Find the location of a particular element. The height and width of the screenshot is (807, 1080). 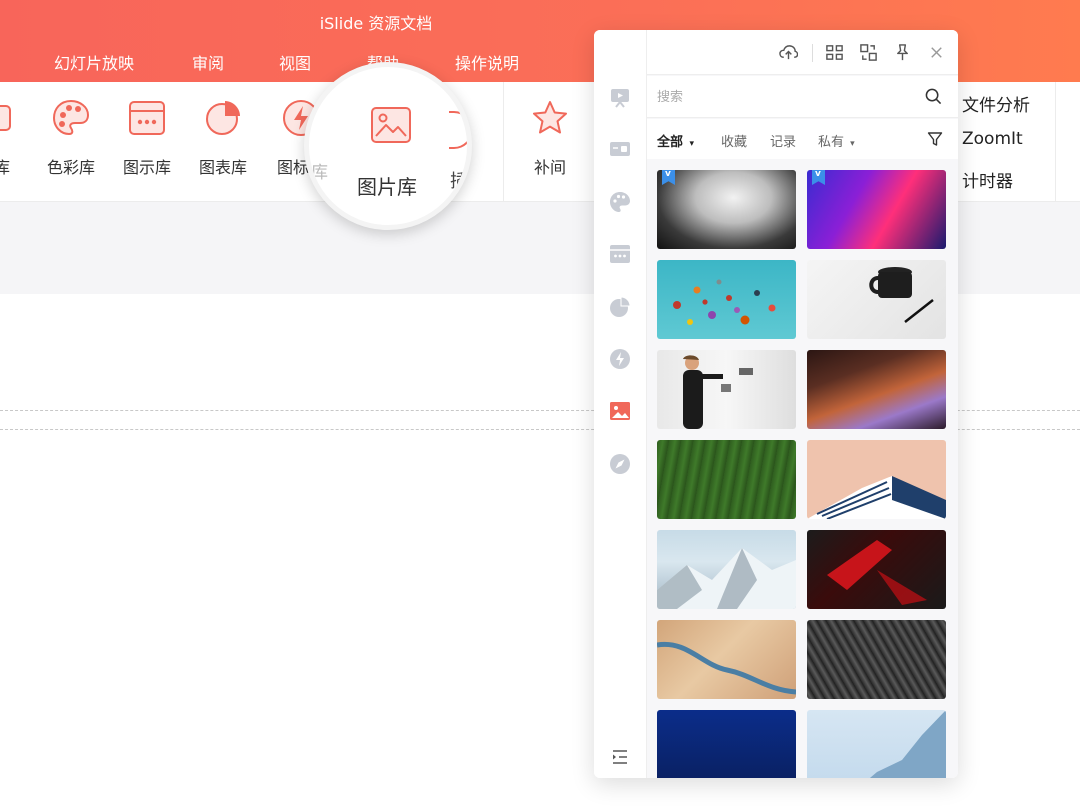

man-drawing-graphic is located at coordinates (718, 392).